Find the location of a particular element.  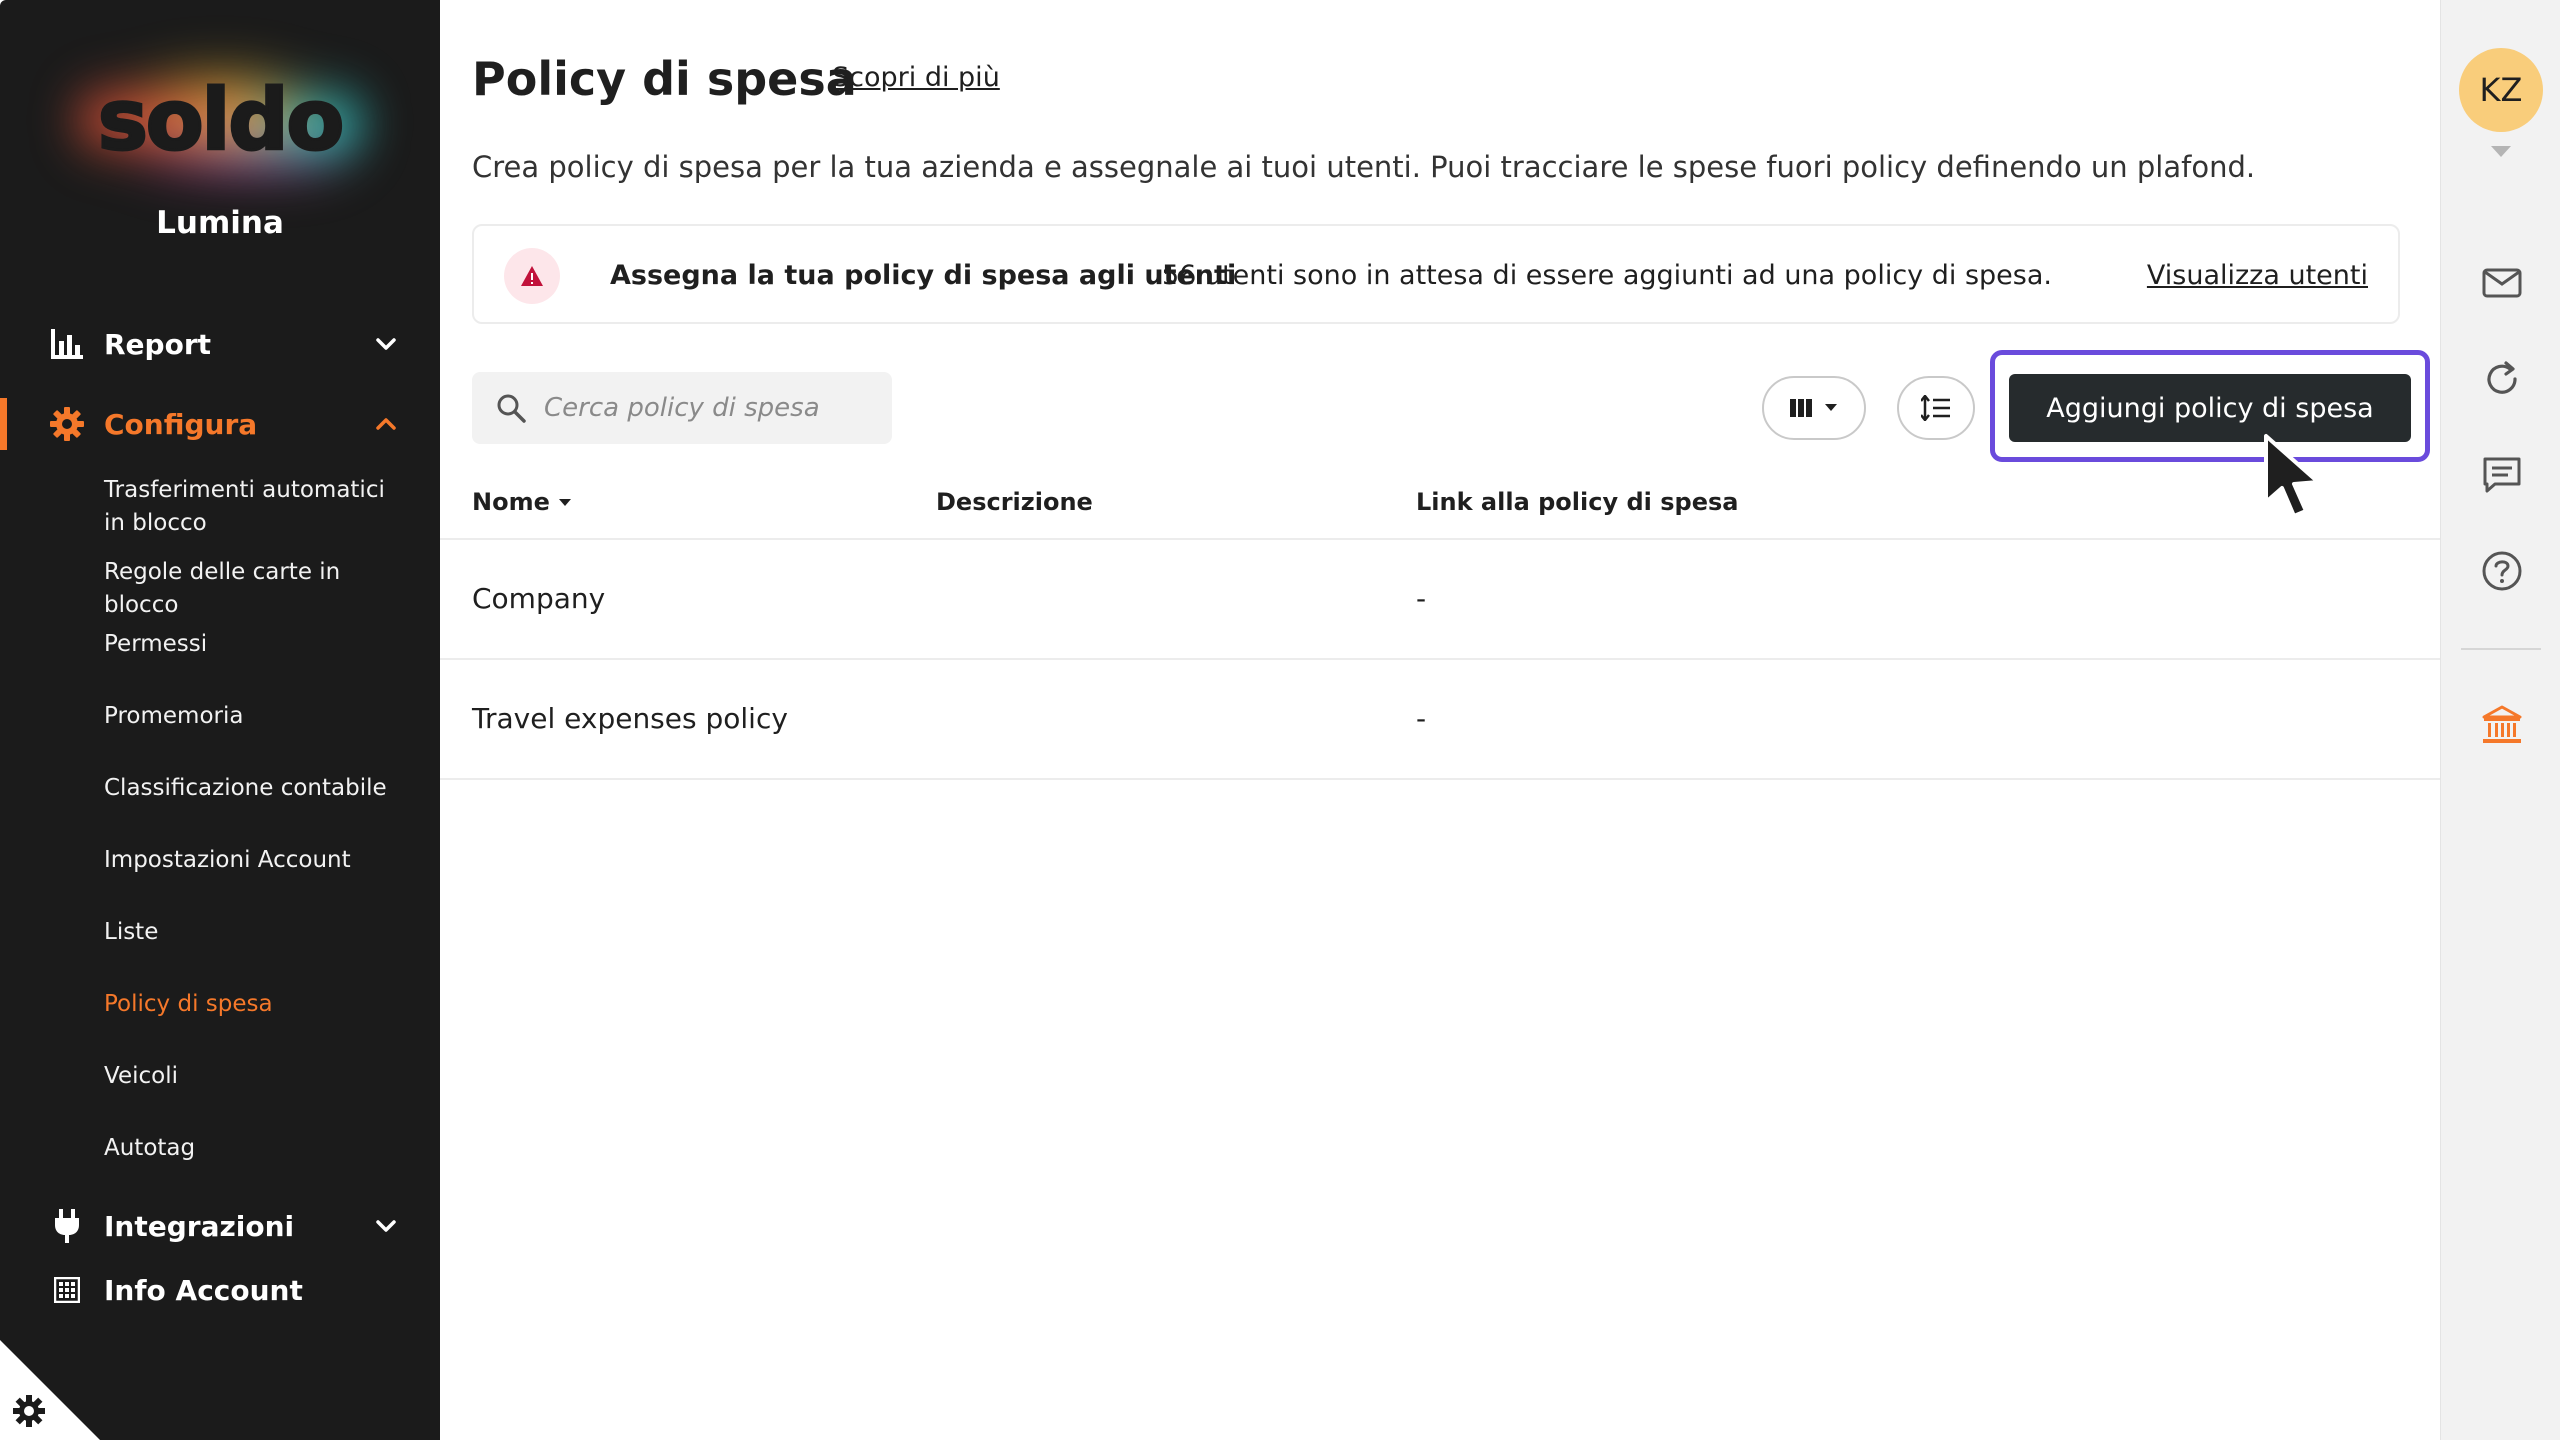

plug-icon is located at coordinates (67, 1226).